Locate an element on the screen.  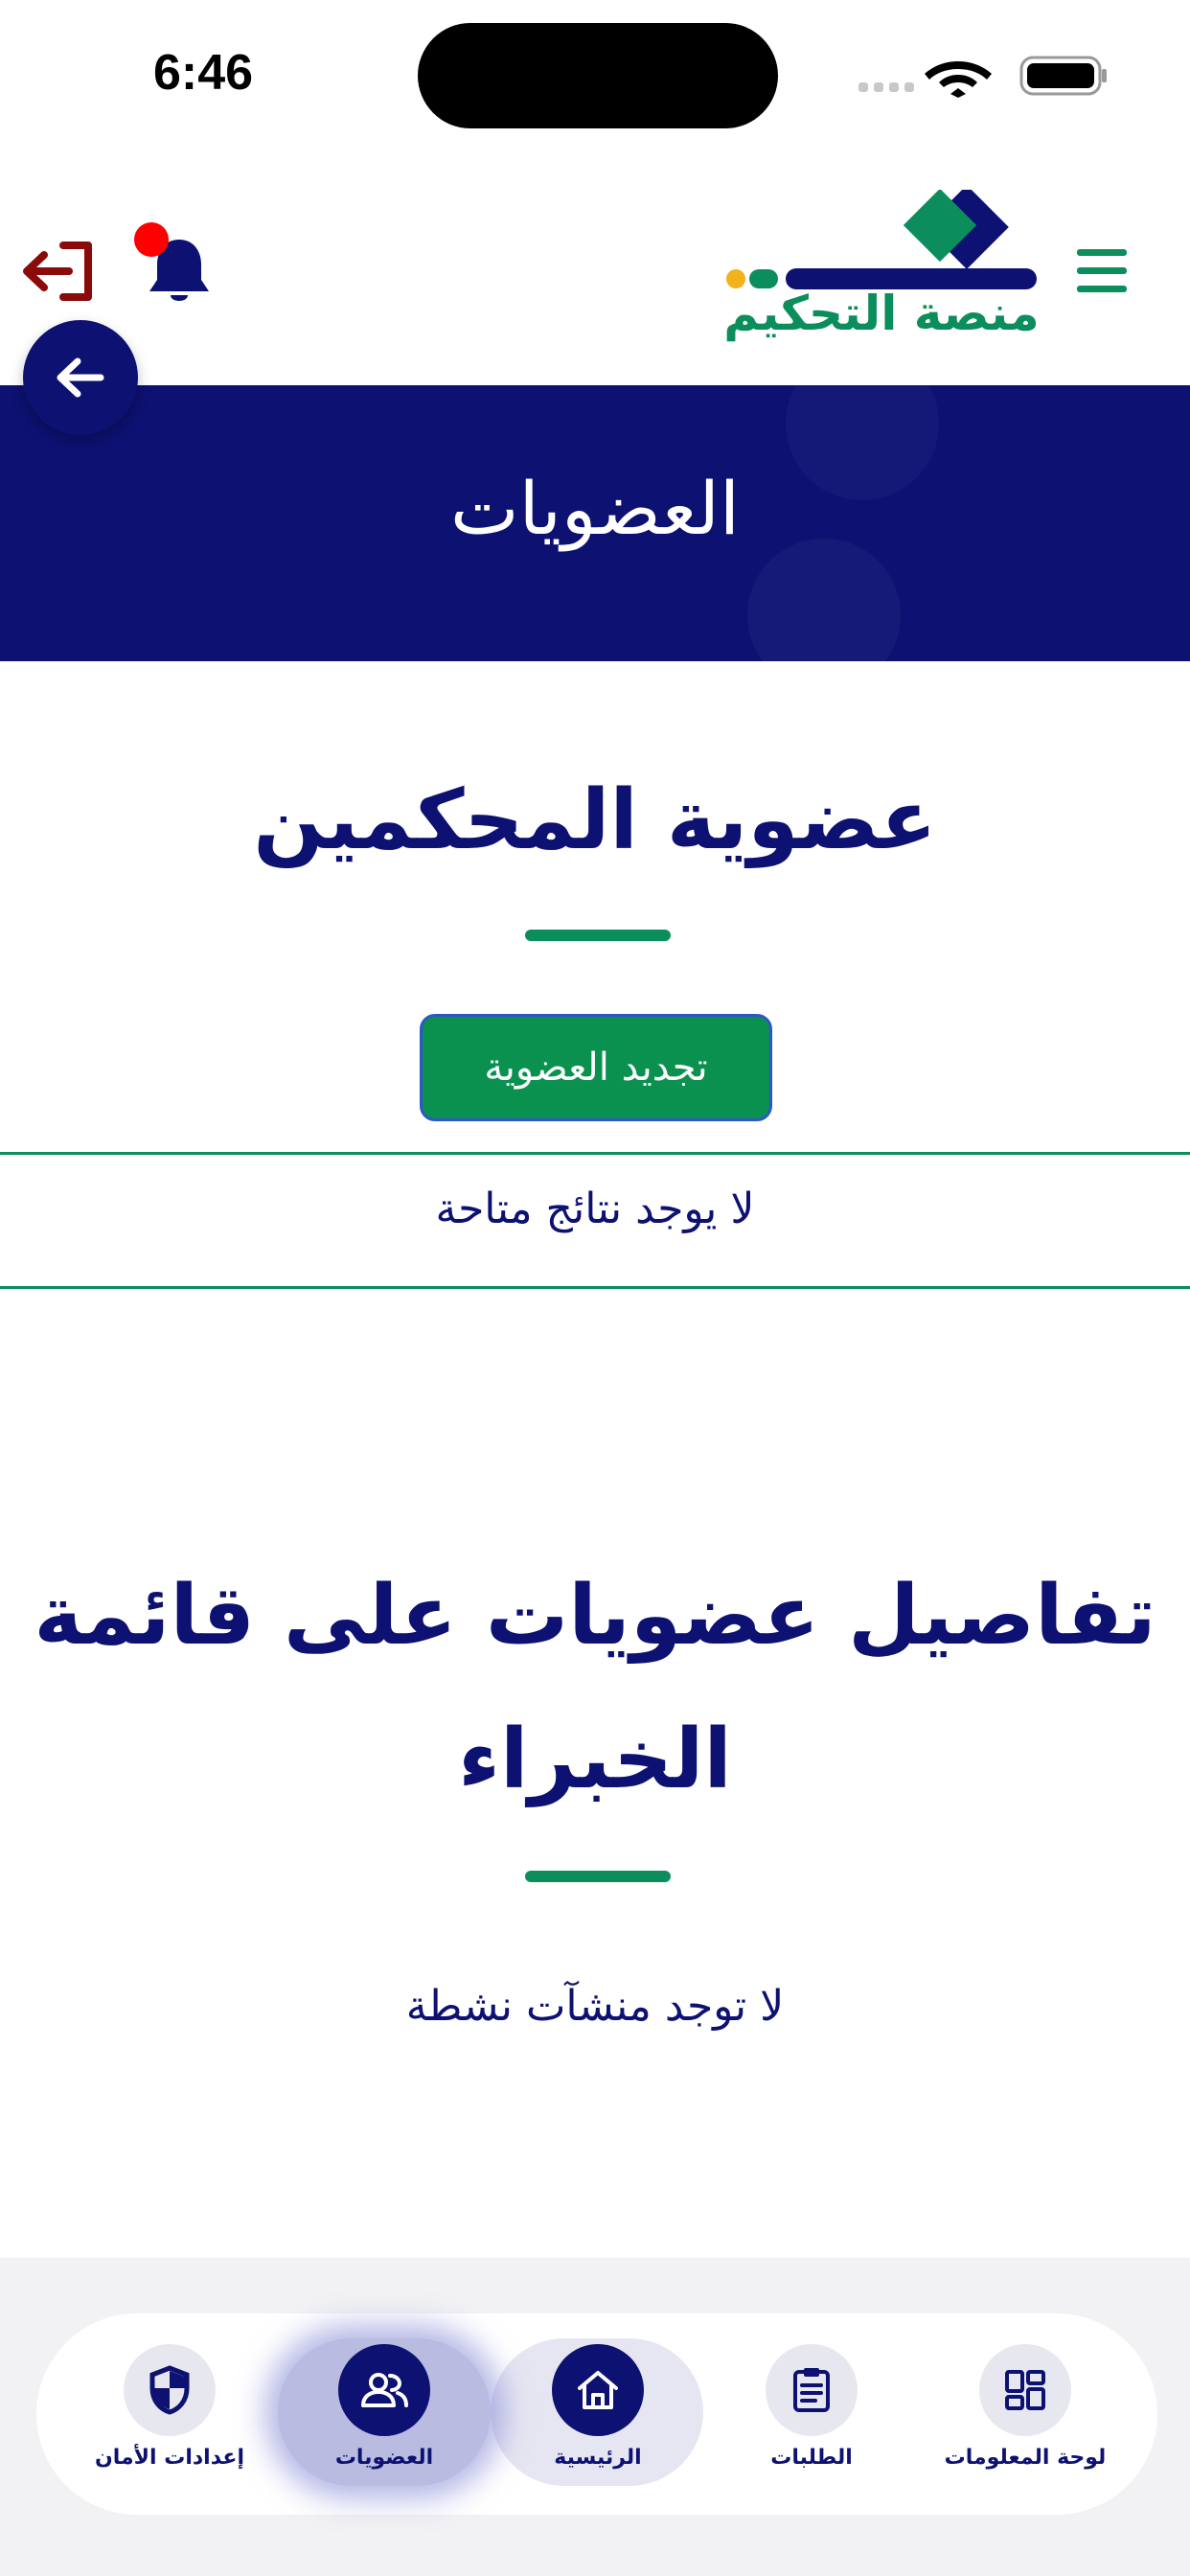
dynamic-island is located at coordinates (598, 75).